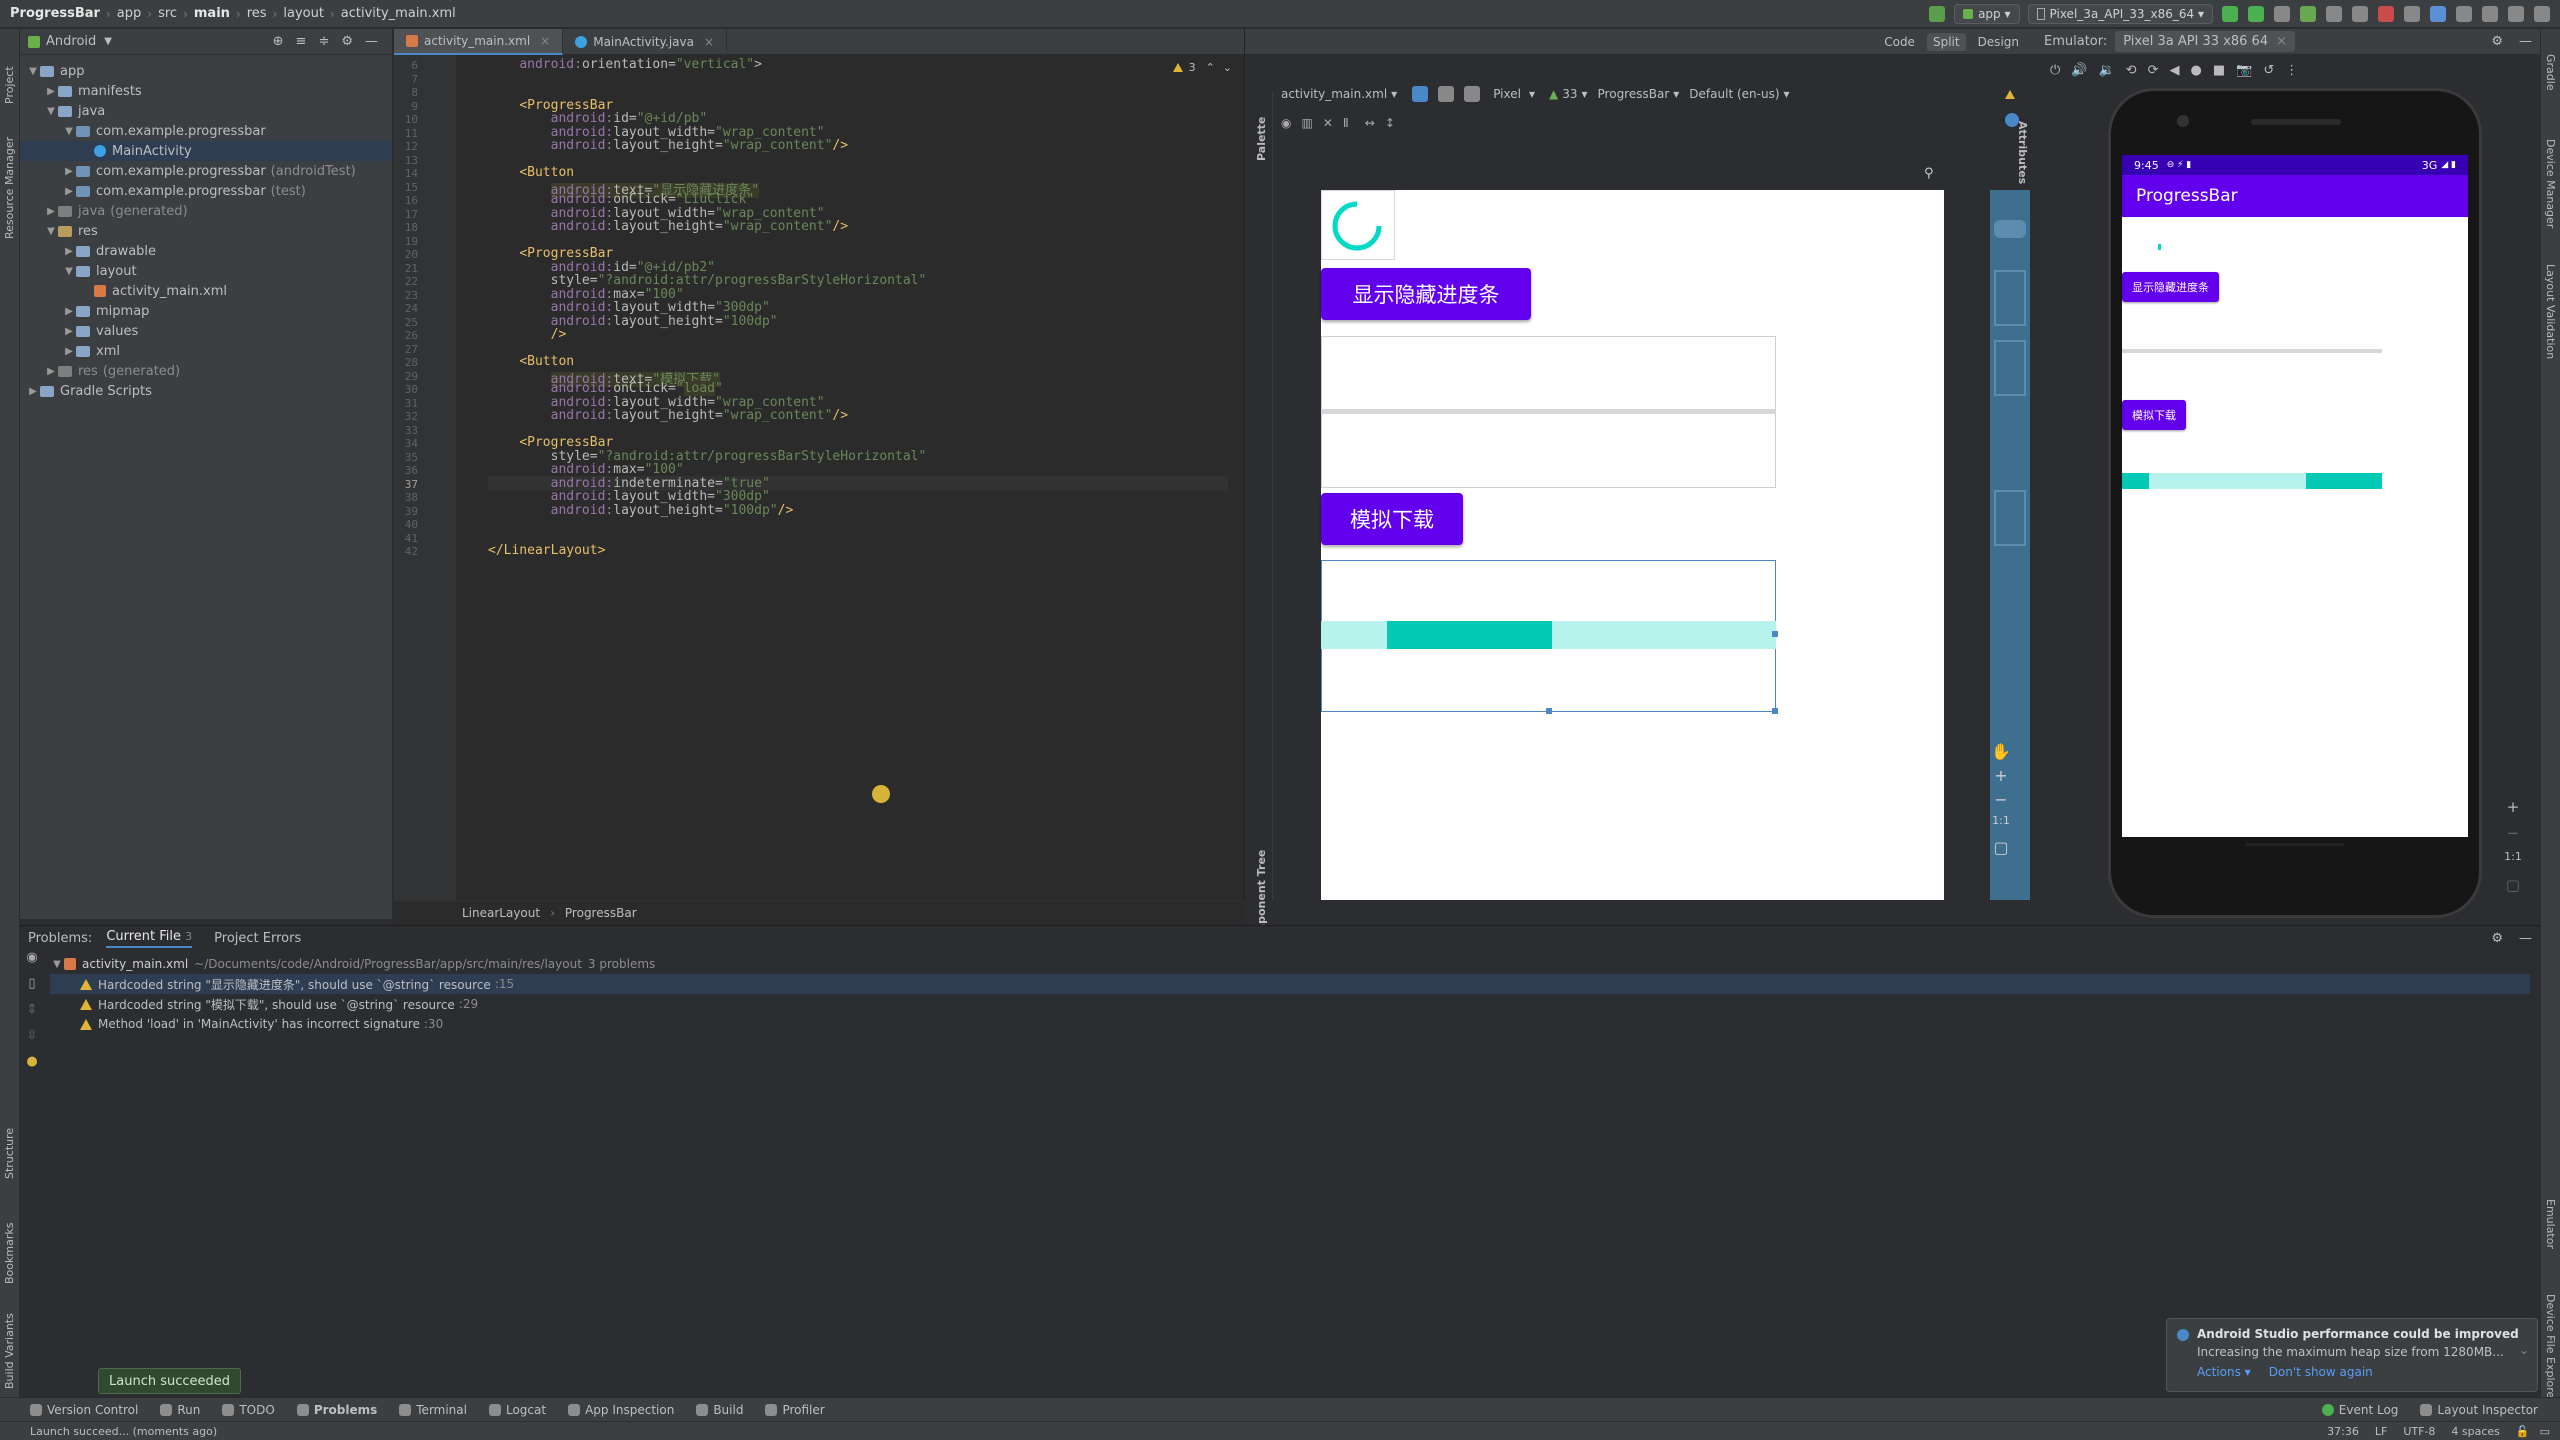 The height and width of the screenshot is (1440, 2560). Describe the element at coordinates (398, 13) in the screenshot. I see `breadcrumb-item: activity_main.xml` at that location.